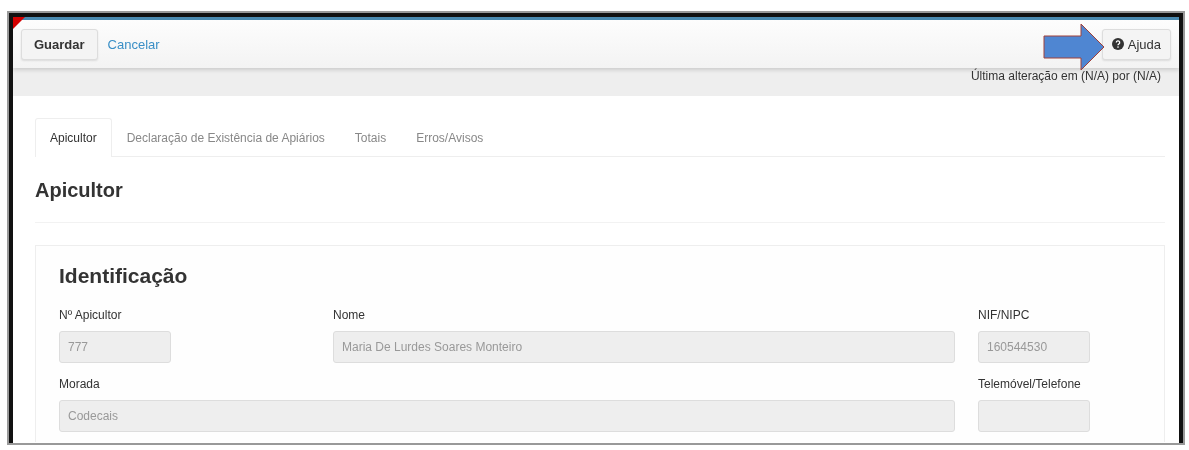 The image size is (1189, 450). Describe the element at coordinates (73, 137) in the screenshot. I see `tab: Apicultor` at that location.